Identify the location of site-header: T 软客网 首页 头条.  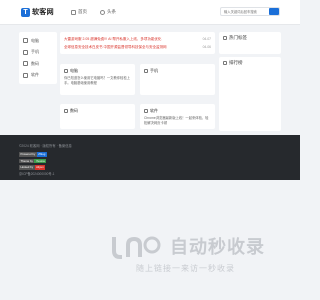
(150, 12).